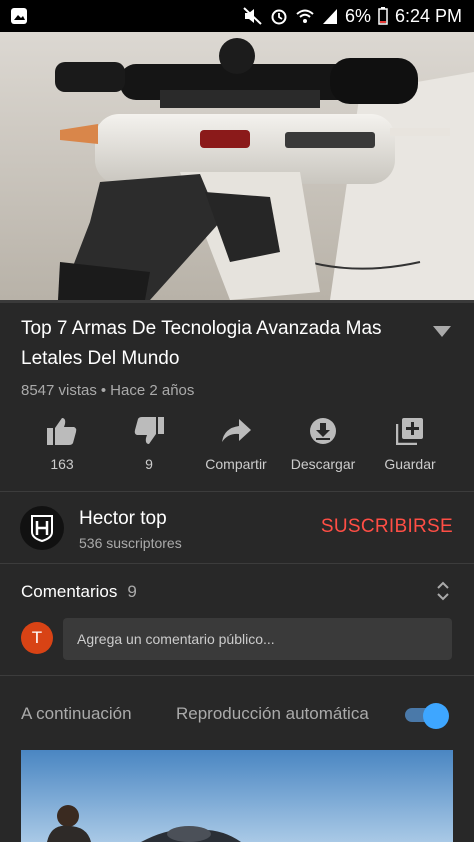 The height and width of the screenshot is (842, 474). I want to click on like-count: 163, so click(62, 464).